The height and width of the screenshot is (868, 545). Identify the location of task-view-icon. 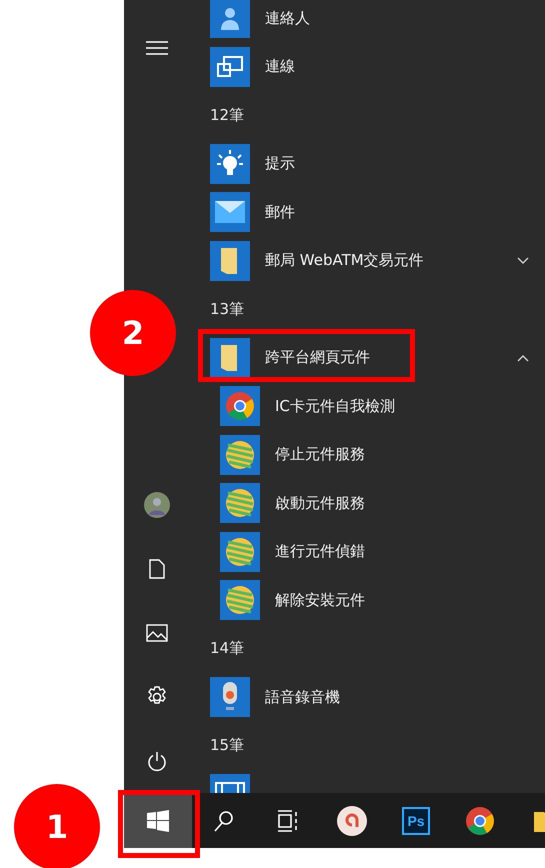
(288, 821).